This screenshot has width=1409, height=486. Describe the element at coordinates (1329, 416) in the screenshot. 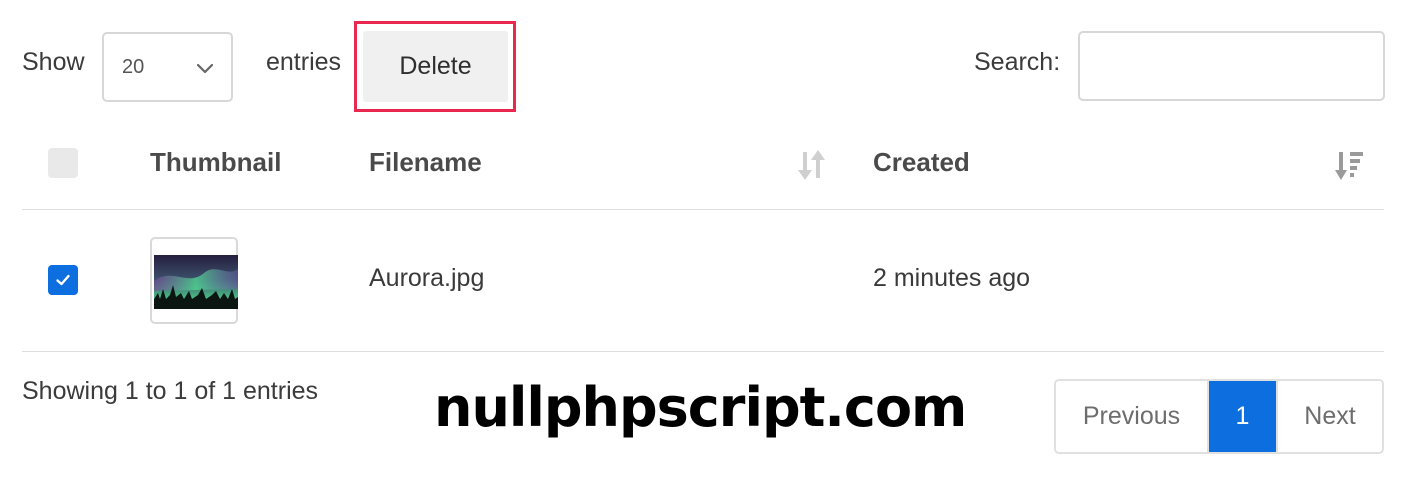

I see `next-page-button: Next` at that location.